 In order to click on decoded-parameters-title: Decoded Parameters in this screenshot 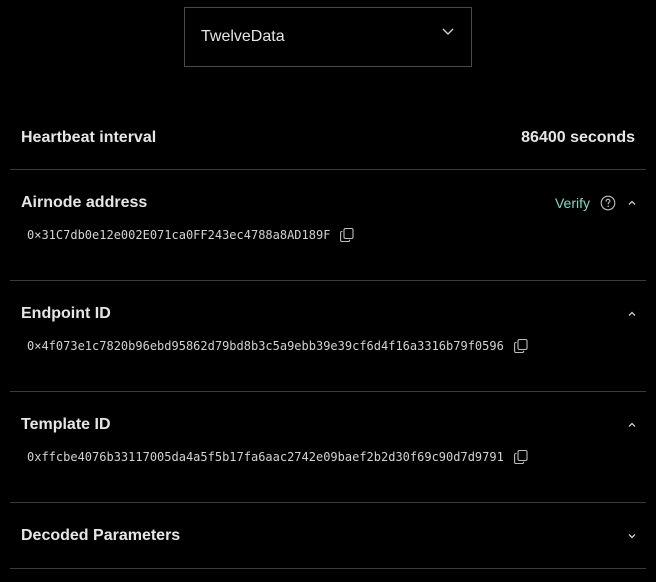, I will do `click(101, 535)`.